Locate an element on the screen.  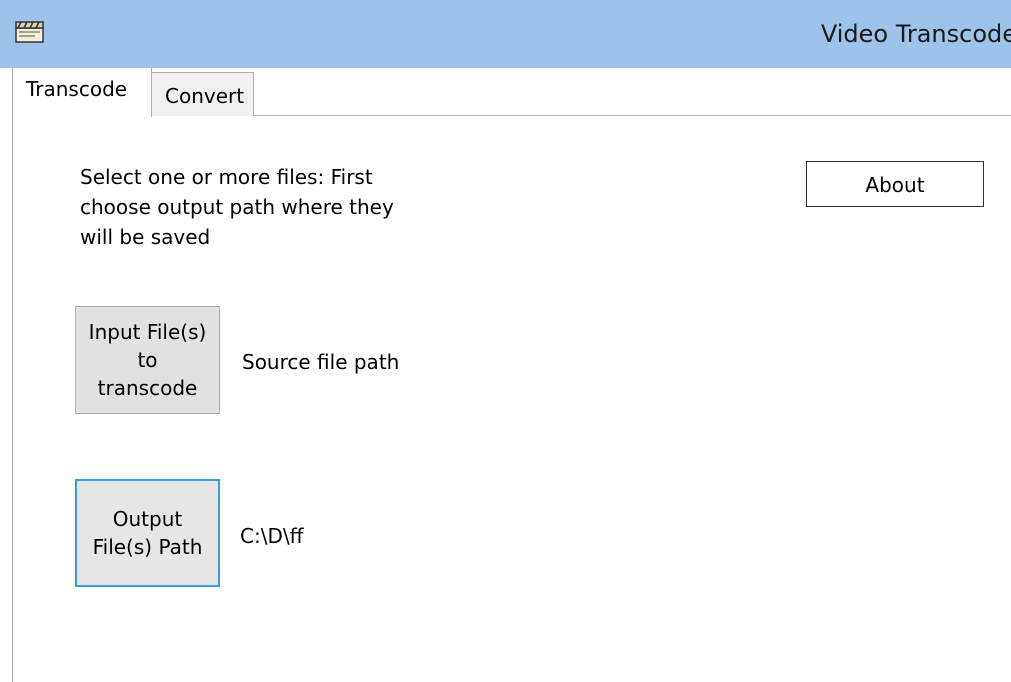
source-file-path: Source file path is located at coordinates (321, 362).